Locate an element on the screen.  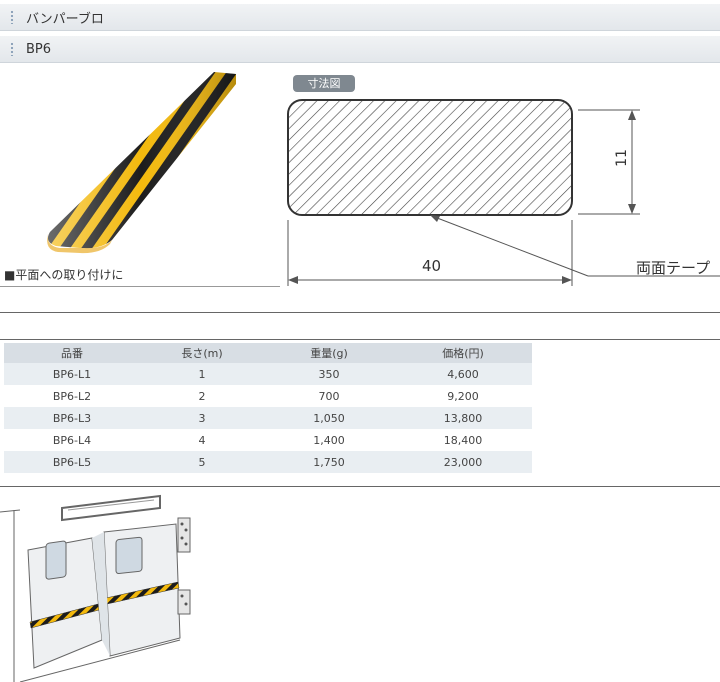
table-row: BP6-L2 2 700 9,200 is located at coordinates (268, 396).